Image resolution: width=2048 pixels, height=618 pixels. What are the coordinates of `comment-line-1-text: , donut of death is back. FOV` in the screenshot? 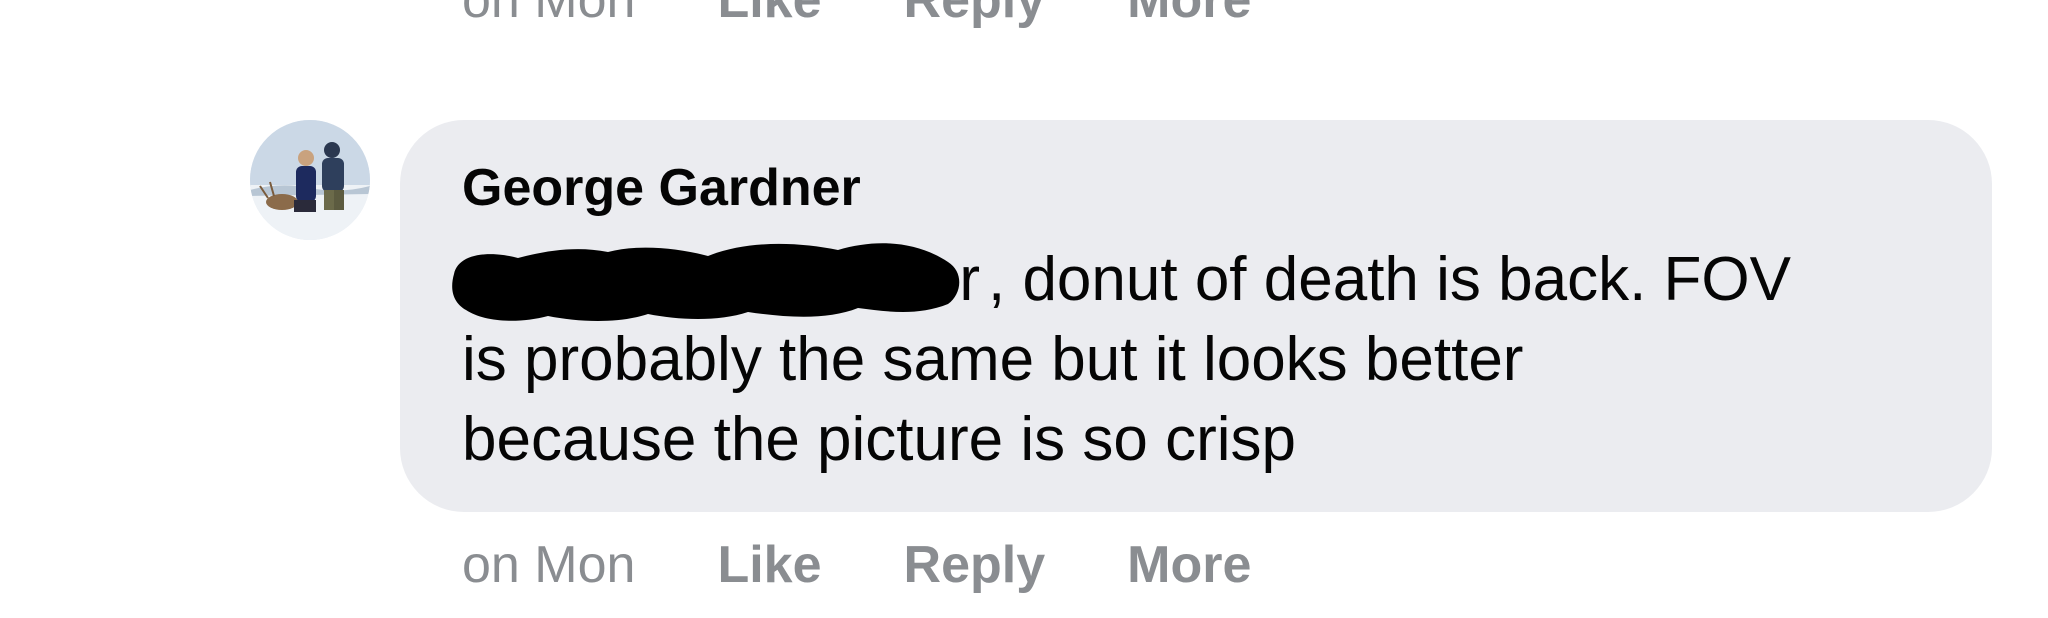 It's located at (1390, 279).